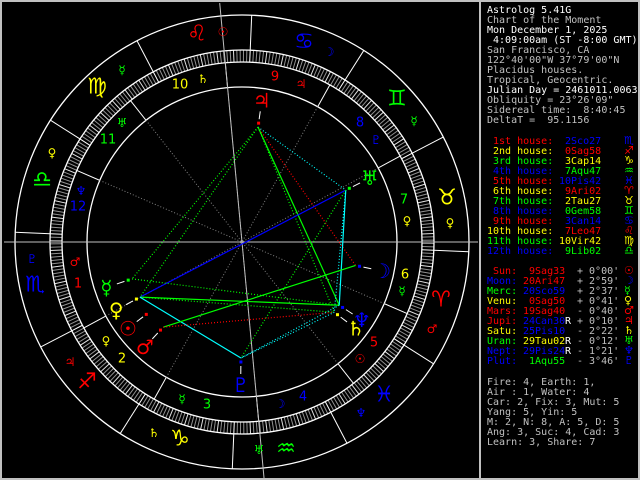 Image resolution: width=640 pixels, height=480 pixels. What do you see at coordinates (286, 449) in the screenshot?
I see `zodiac-sign-icon: ♒` at bounding box center [286, 449].